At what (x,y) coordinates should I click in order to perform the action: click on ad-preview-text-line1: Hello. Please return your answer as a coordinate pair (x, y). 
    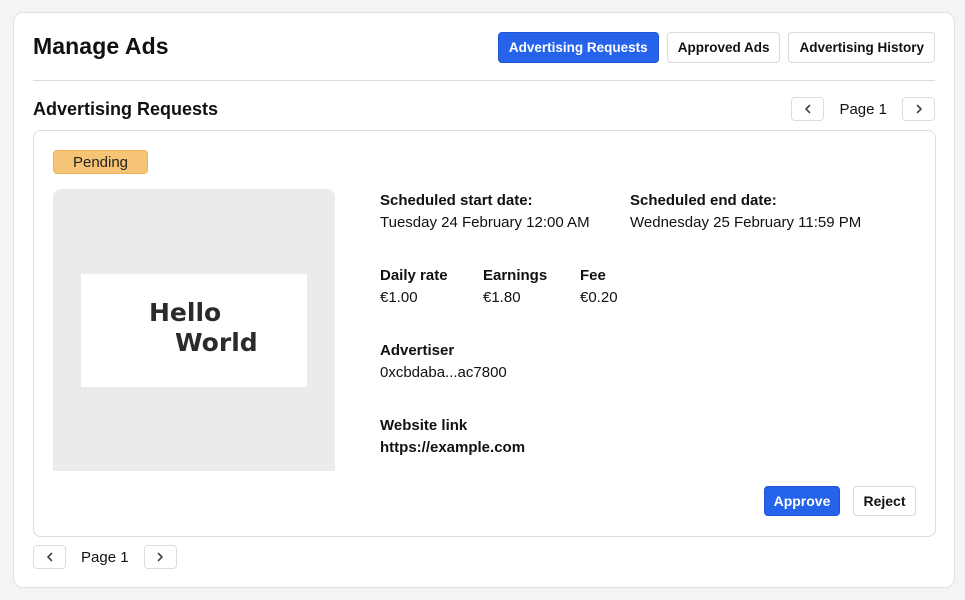
    Looking at the image, I should click on (185, 312).